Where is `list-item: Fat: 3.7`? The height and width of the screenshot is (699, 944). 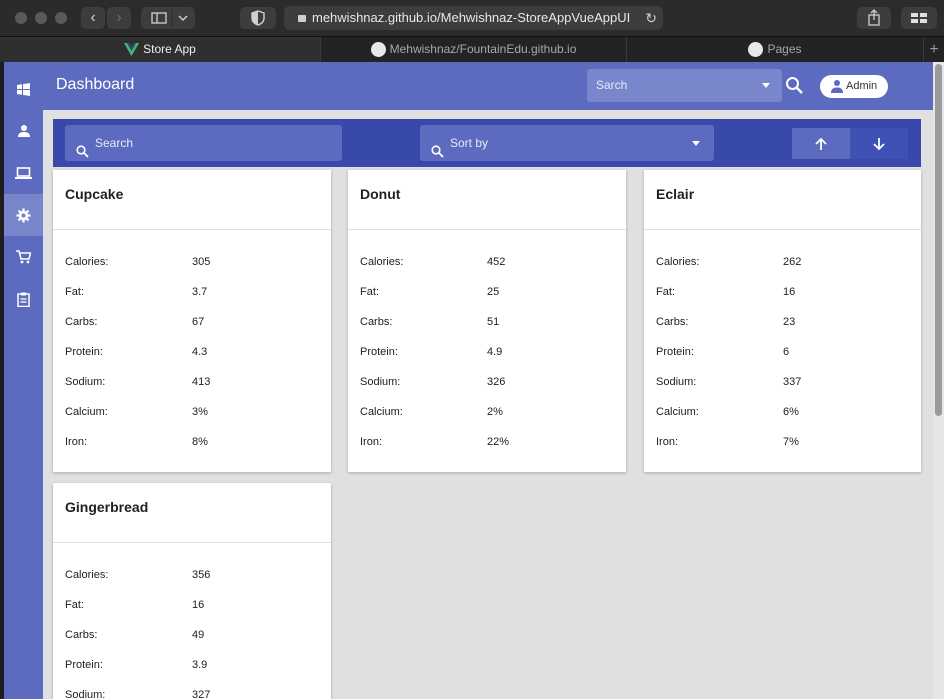 list-item: Fat: 3.7 is located at coordinates (192, 301).